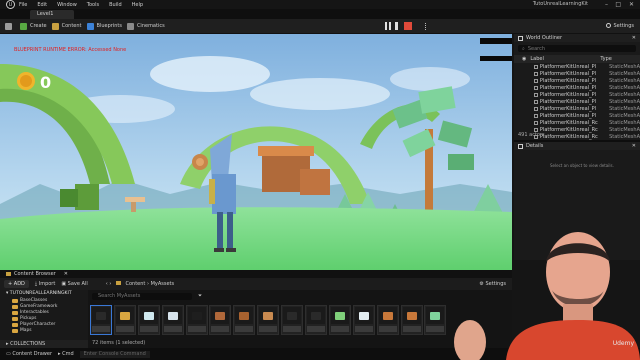  What do you see at coordinates (10, 4) in the screenshot?
I see `unreal-logo-icon: U` at bounding box center [10, 4].